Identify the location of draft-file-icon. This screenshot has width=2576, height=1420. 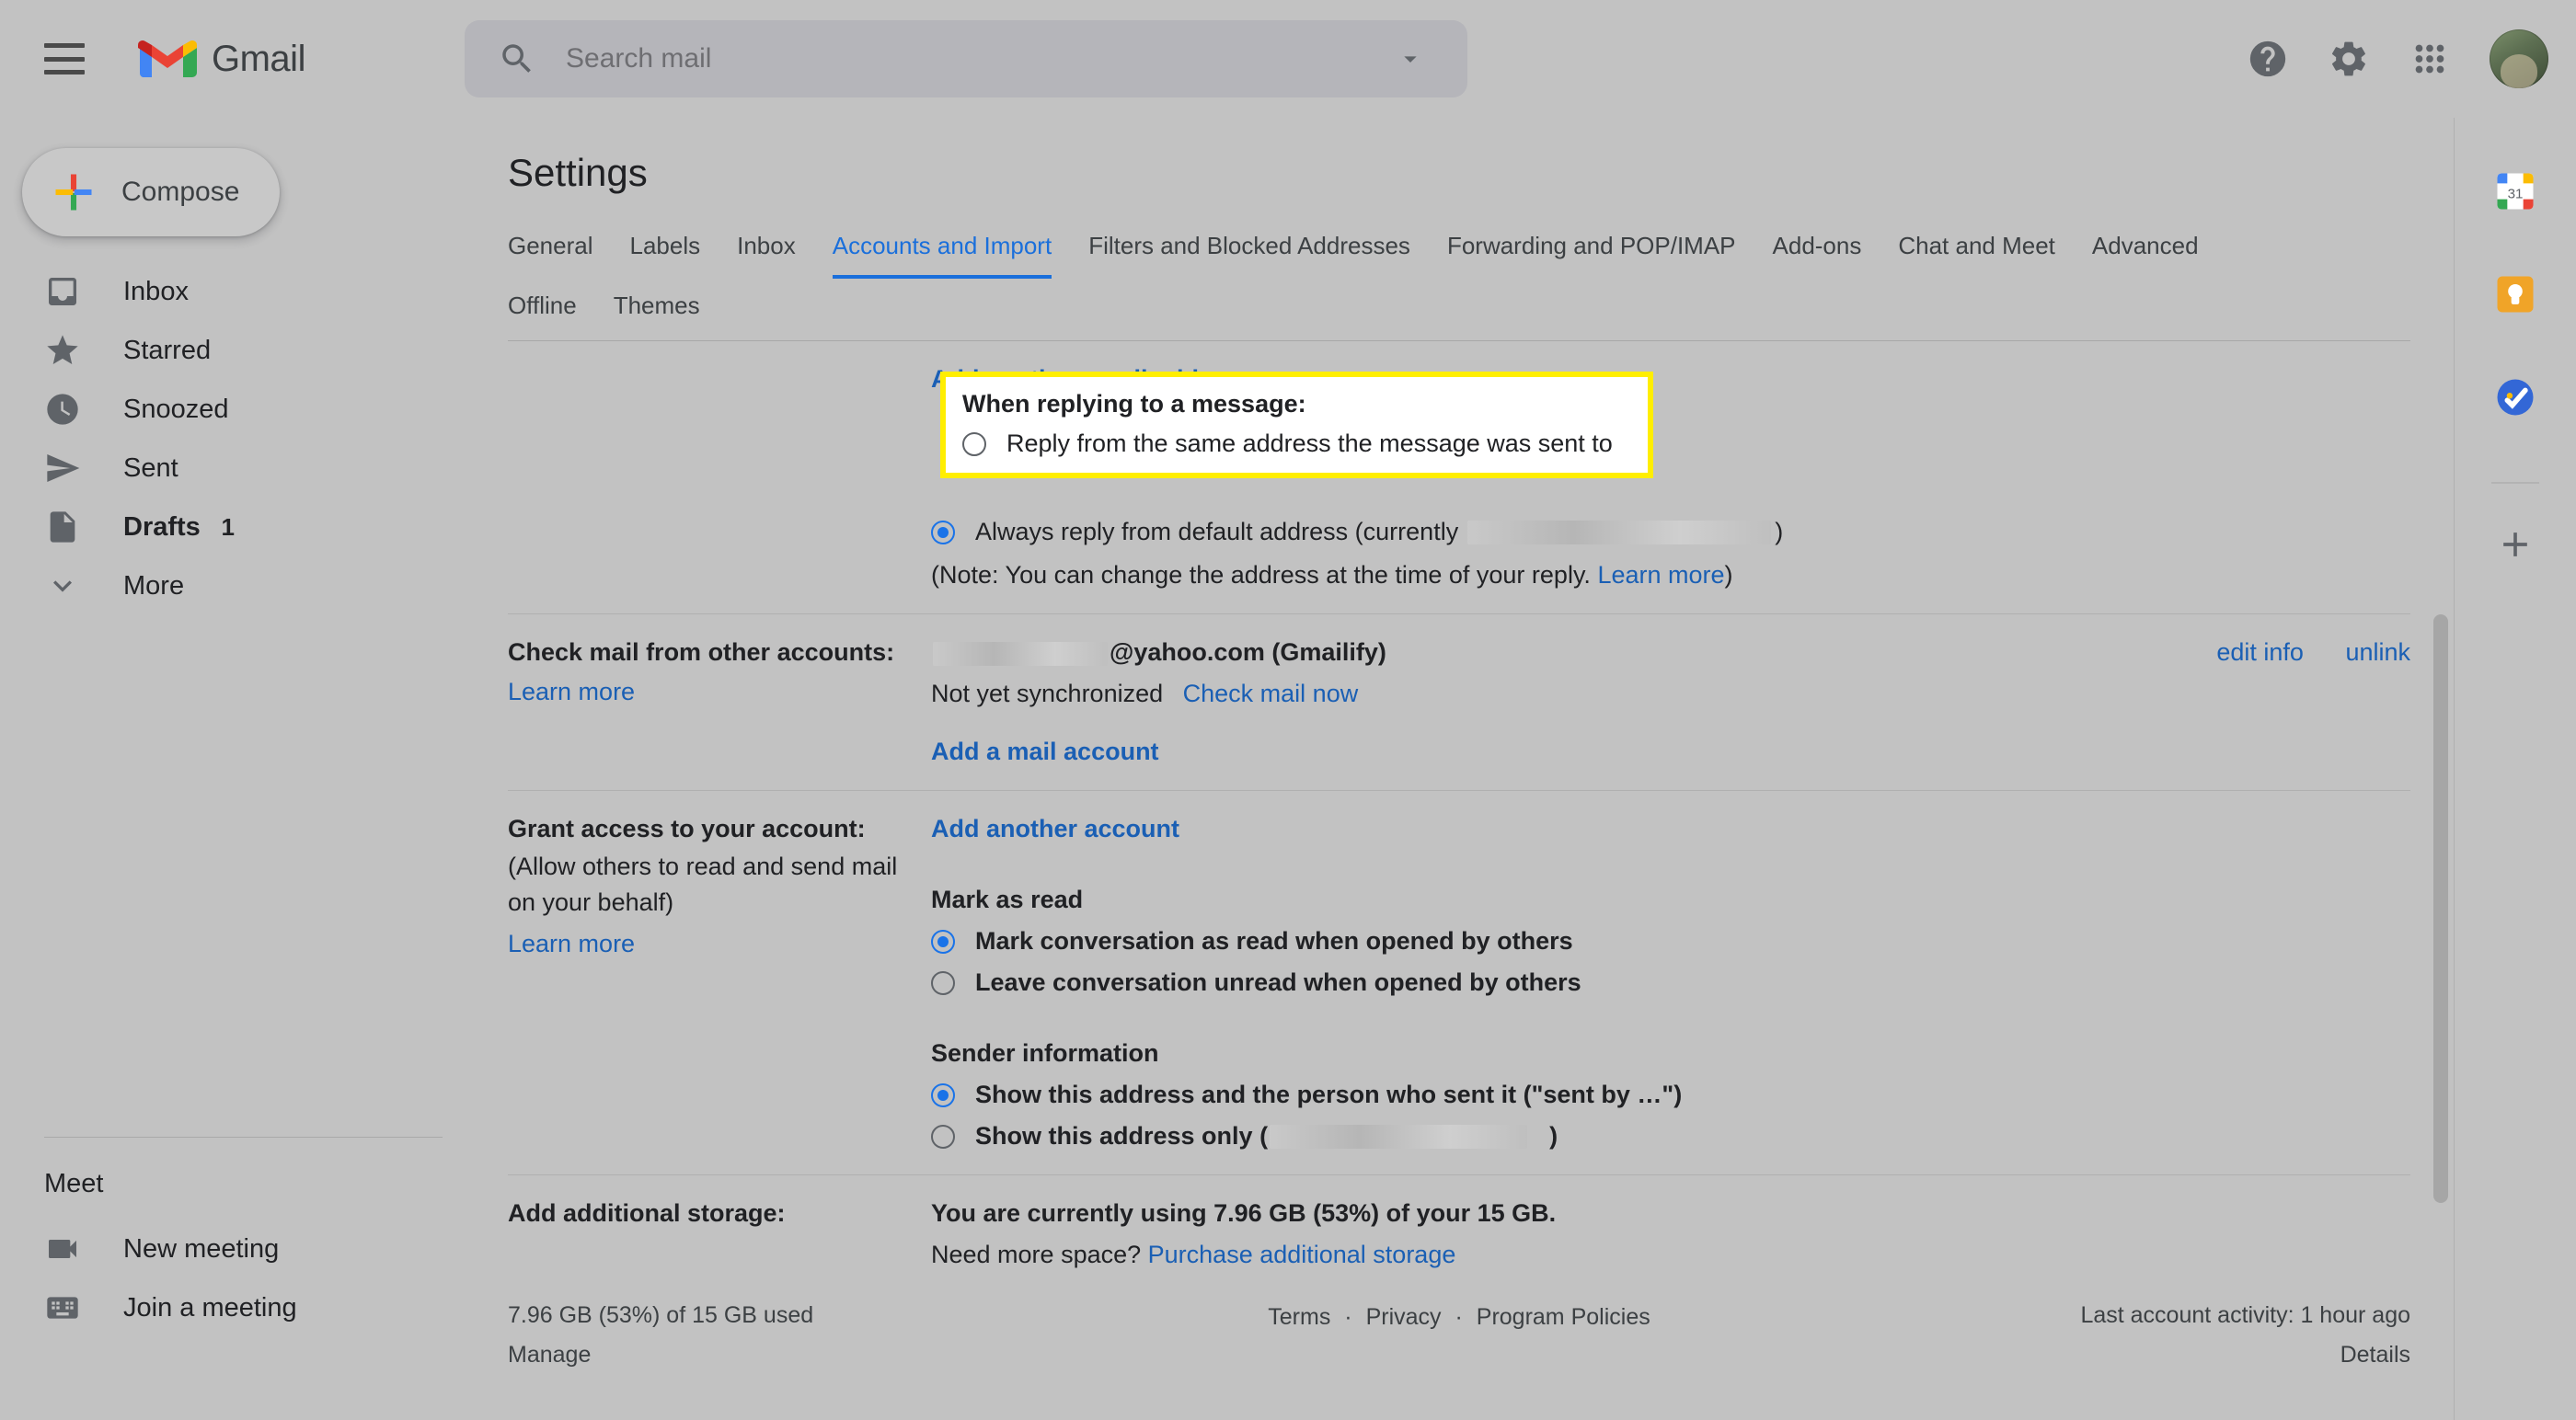
(62, 527).